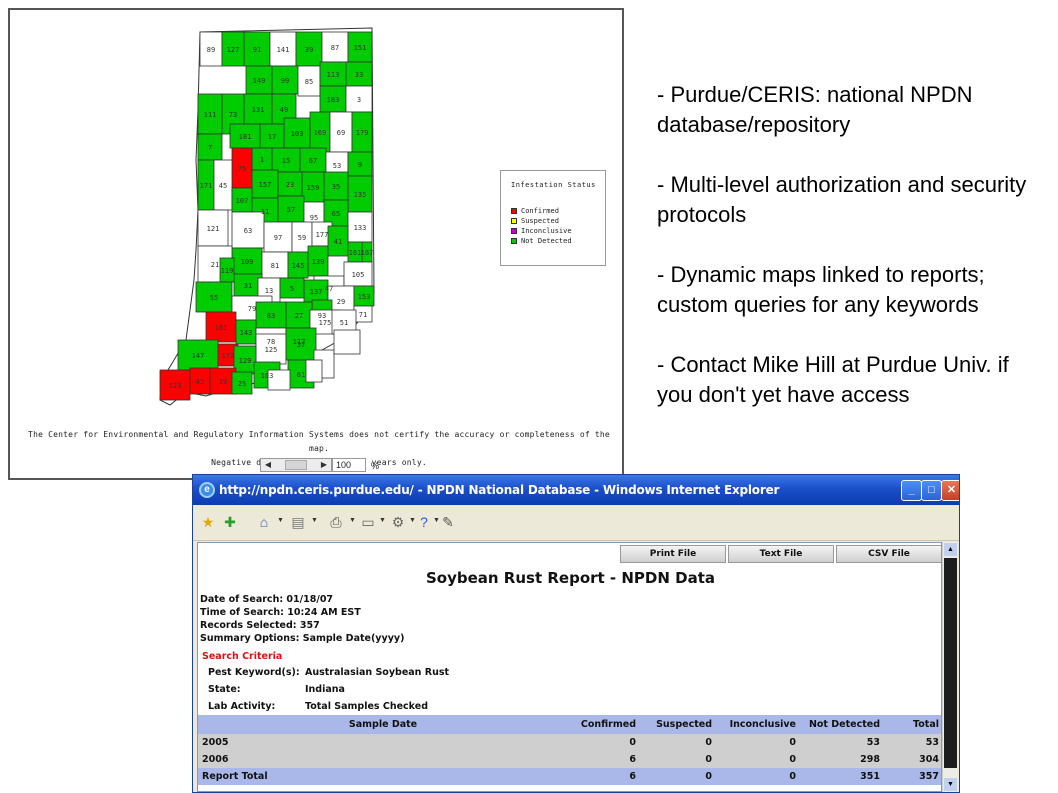 The image size is (1058, 793). Describe the element at coordinates (298, 522) in the screenshot. I see `feeds-icon: ▤` at that location.